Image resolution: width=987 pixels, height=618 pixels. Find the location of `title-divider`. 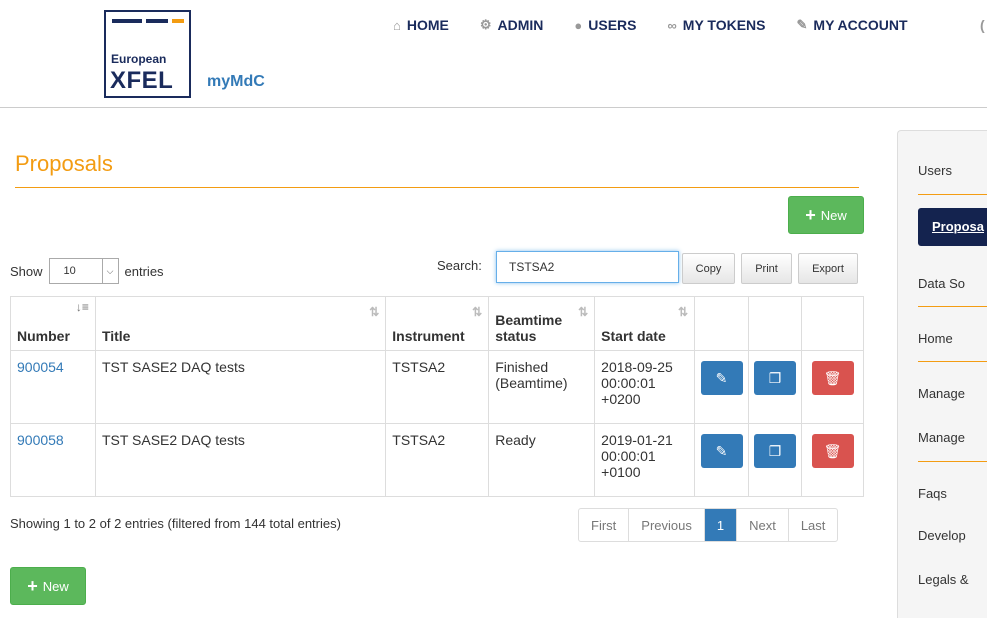

title-divider is located at coordinates (437, 187).